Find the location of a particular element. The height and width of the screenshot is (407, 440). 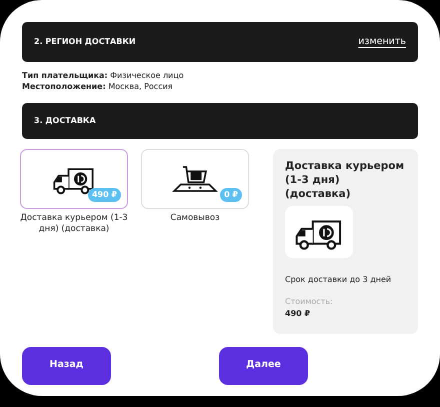

change-link: изменить is located at coordinates (382, 42).